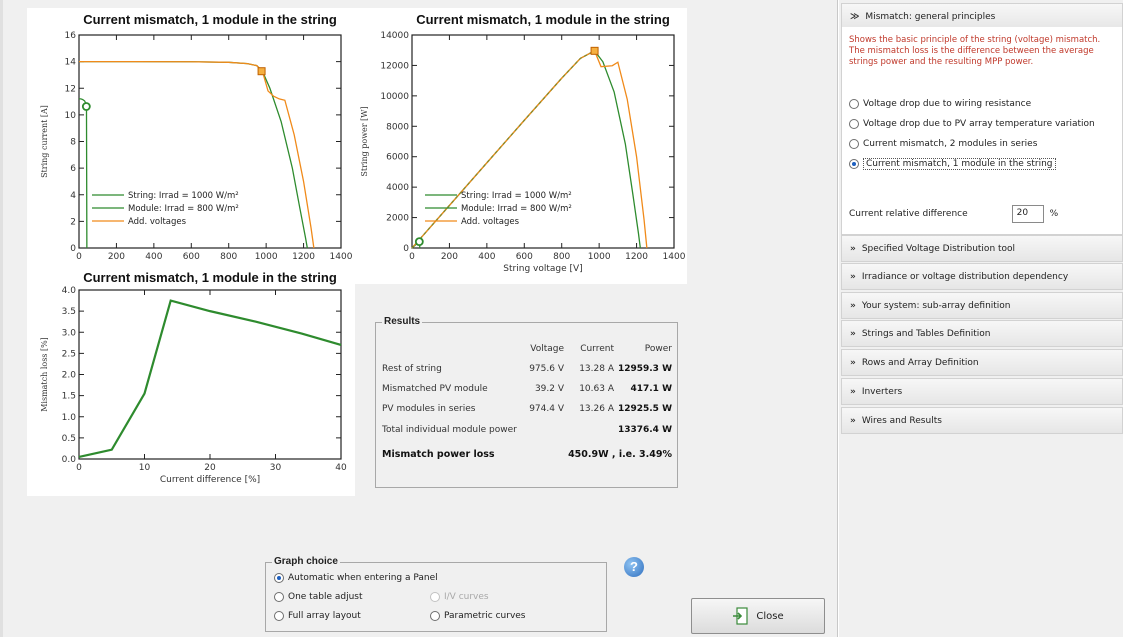 Image resolution: width=1123 pixels, height=637 pixels. Describe the element at coordinates (86, 106) in the screenshot. I see `module-marker` at that location.